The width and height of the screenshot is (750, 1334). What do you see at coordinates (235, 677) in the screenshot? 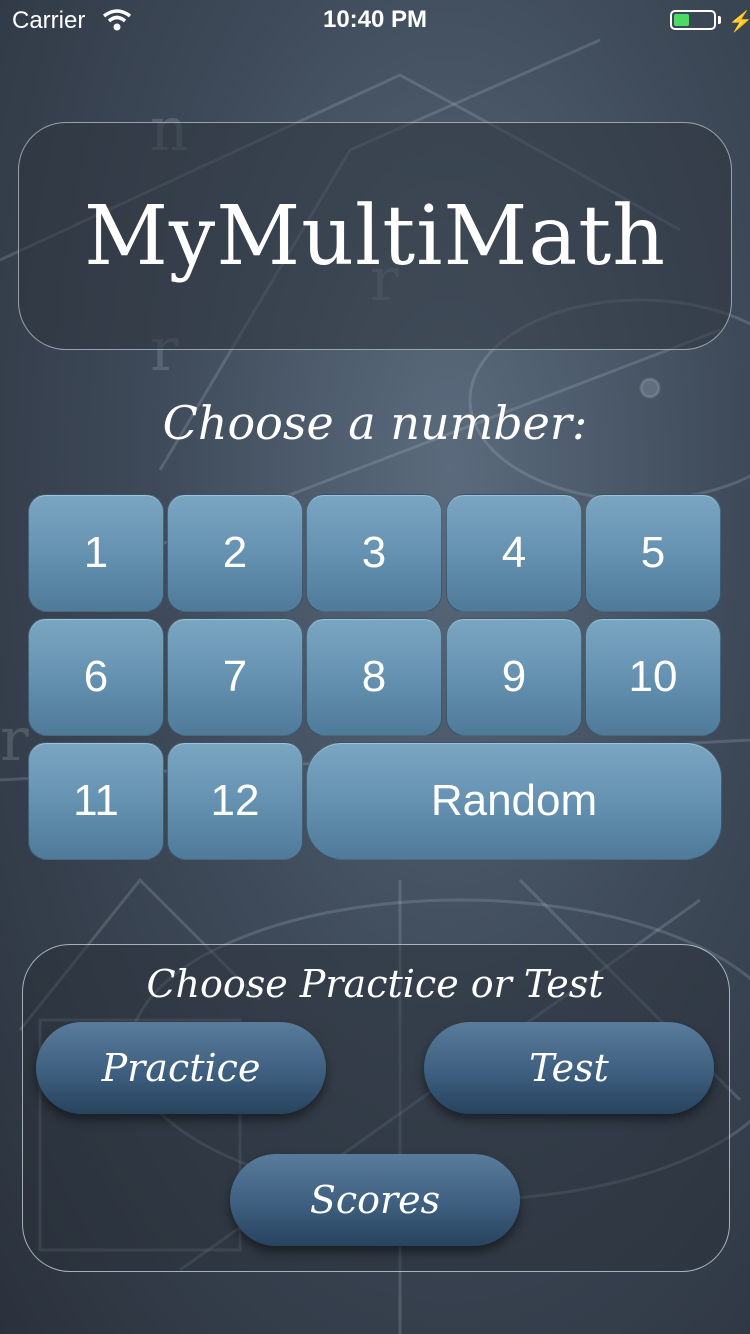
I see `number-button-7: 7` at bounding box center [235, 677].